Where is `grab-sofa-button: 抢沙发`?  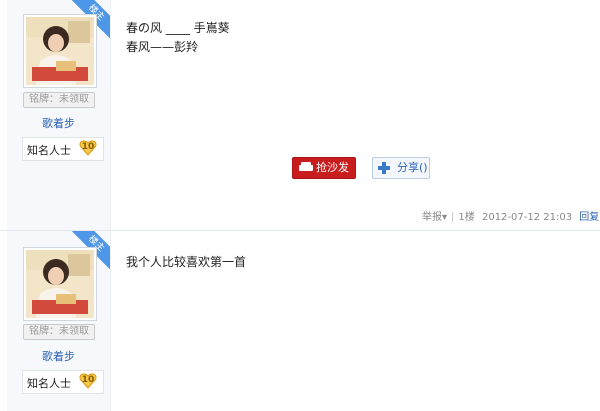
grab-sofa-button: 抢沙发 is located at coordinates (324, 168).